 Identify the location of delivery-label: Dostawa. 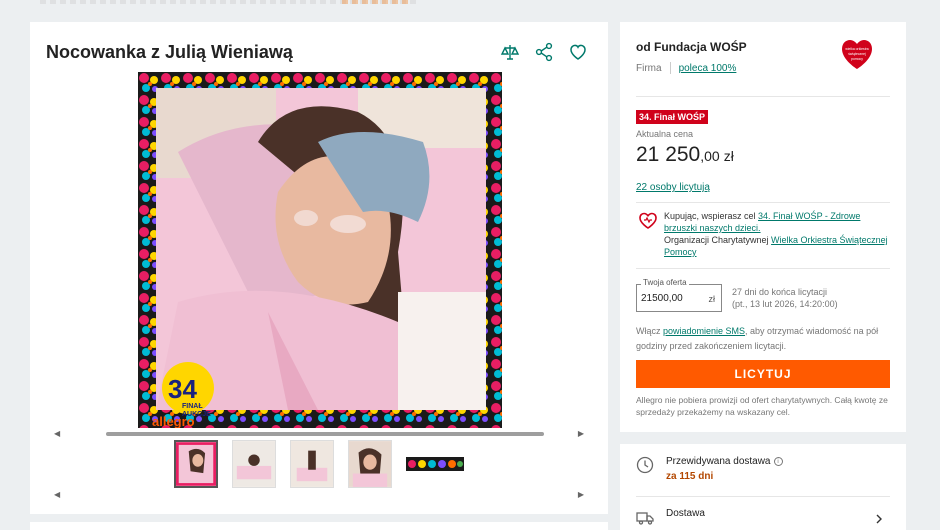
(685, 513).